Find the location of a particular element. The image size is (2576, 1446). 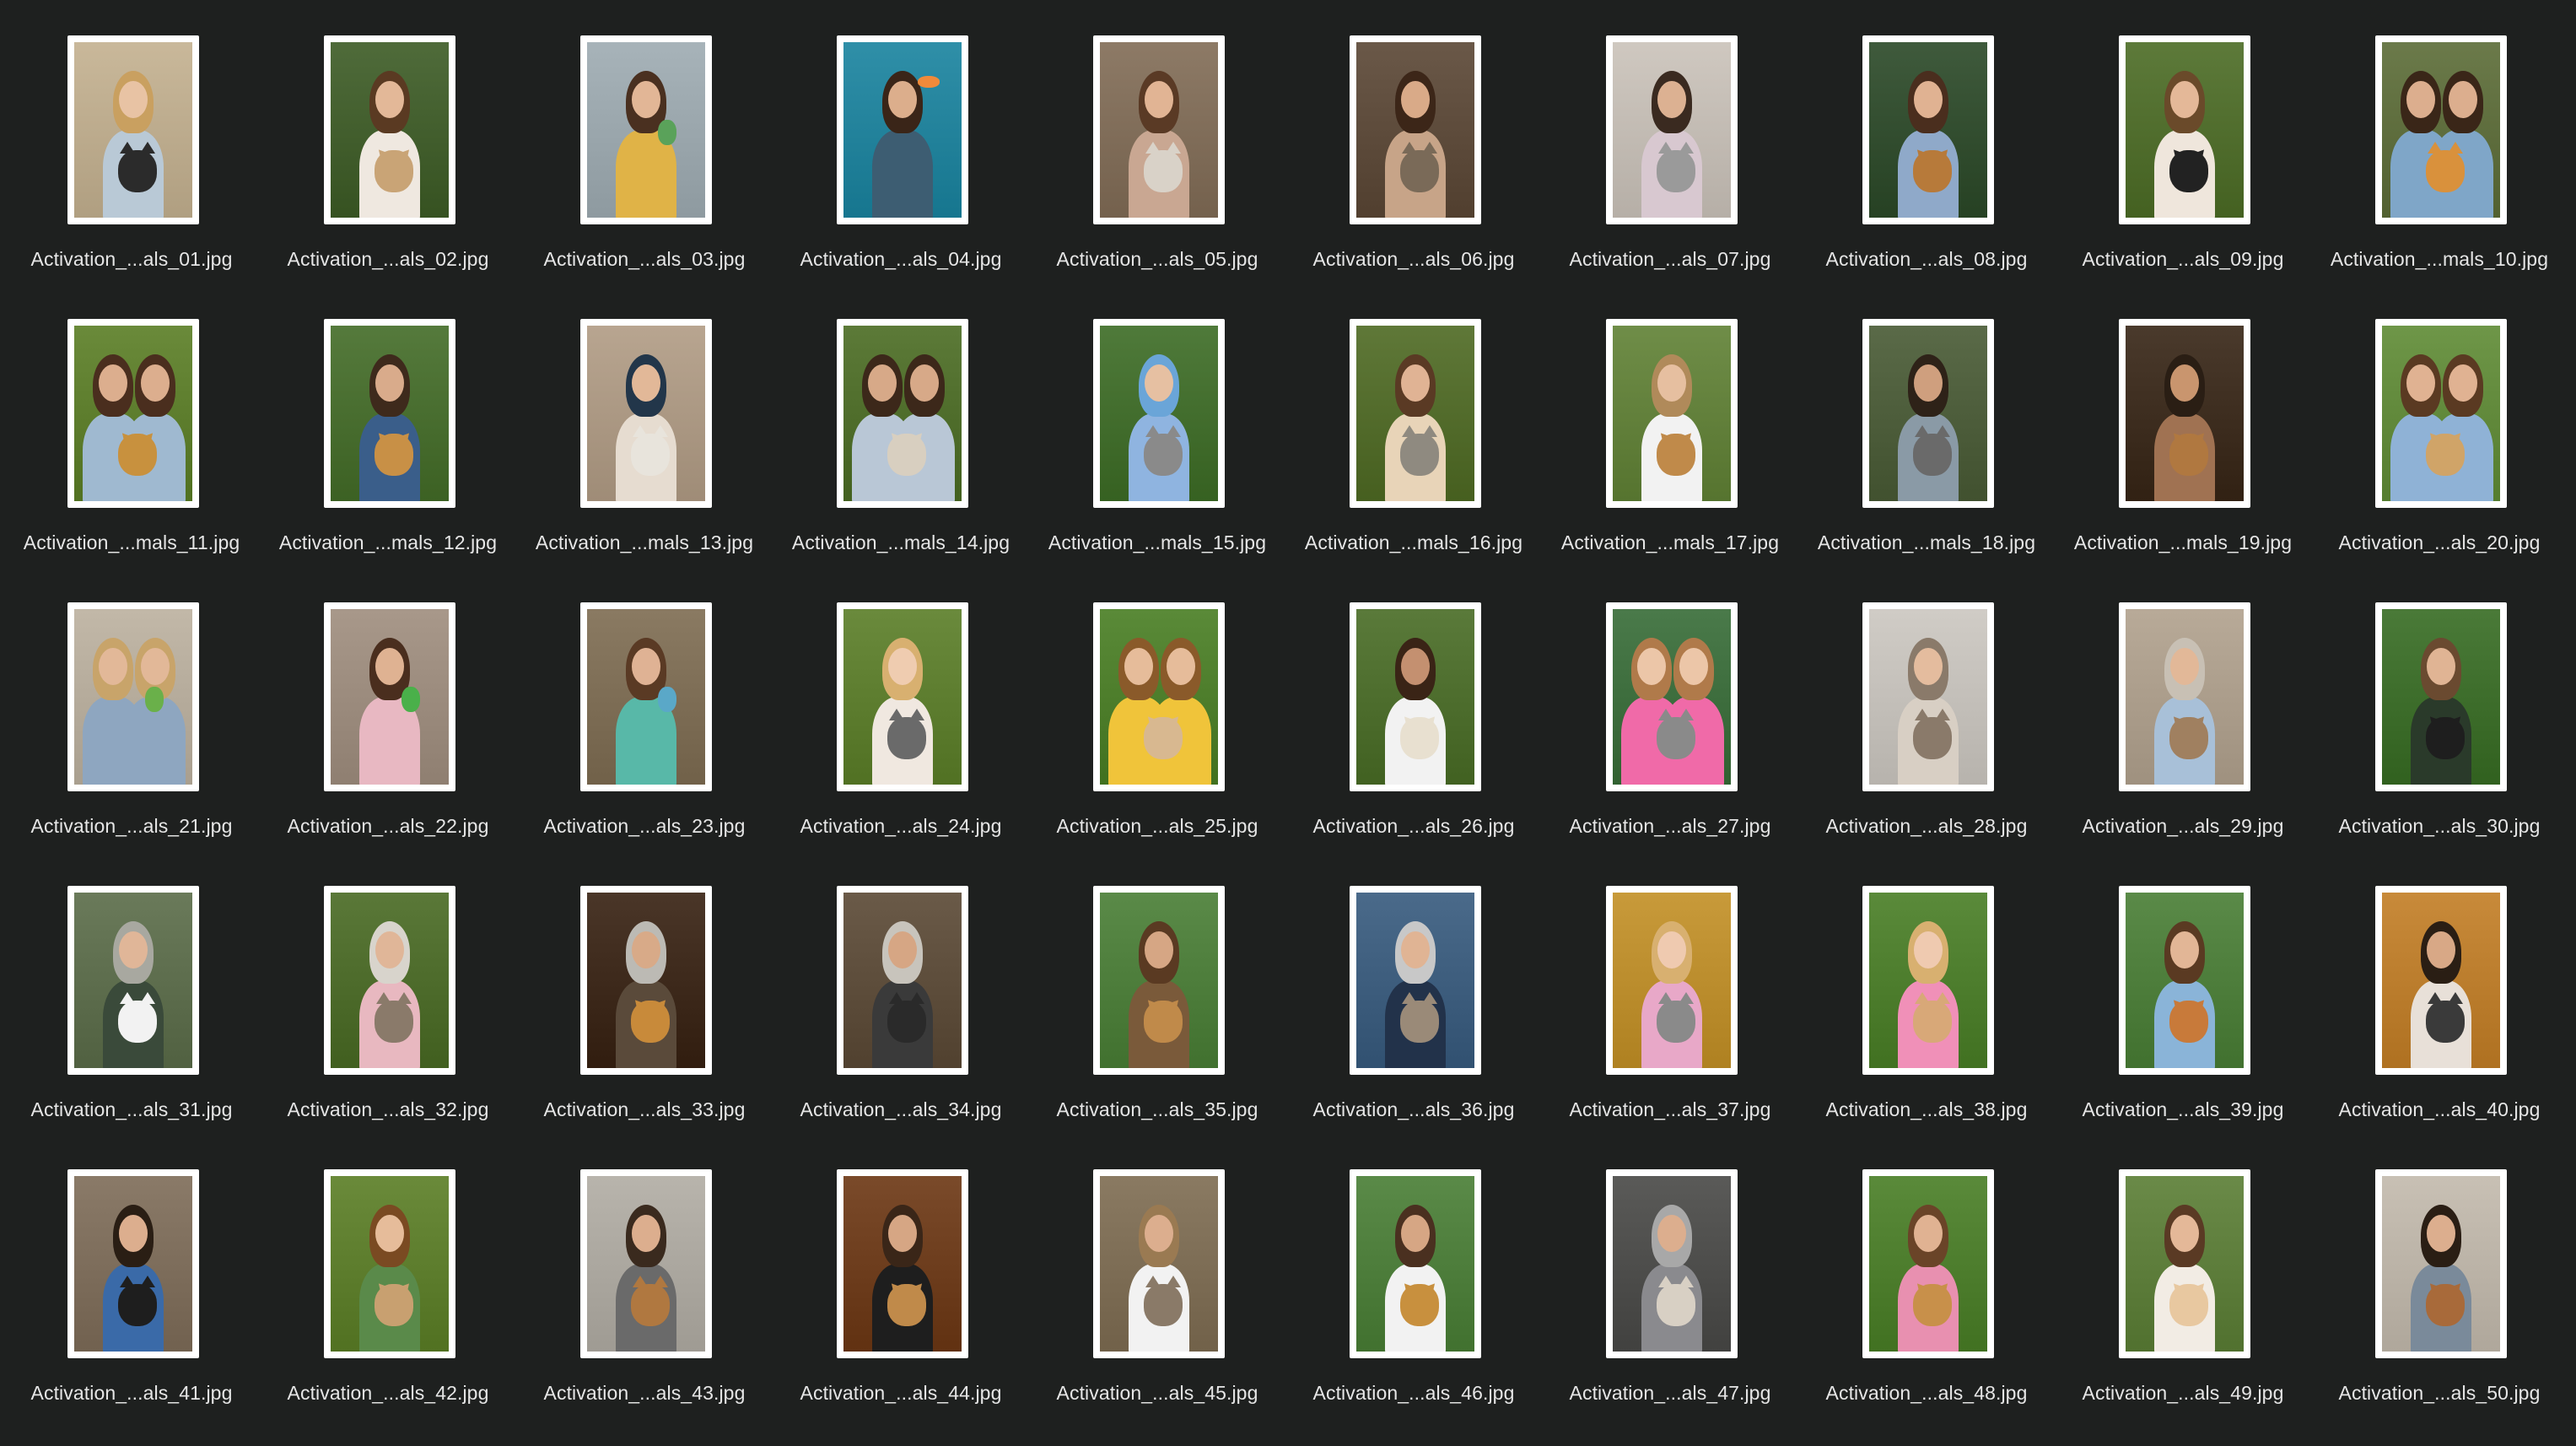

file-item: Activation_...als_32.jpg is located at coordinates (388, 992).